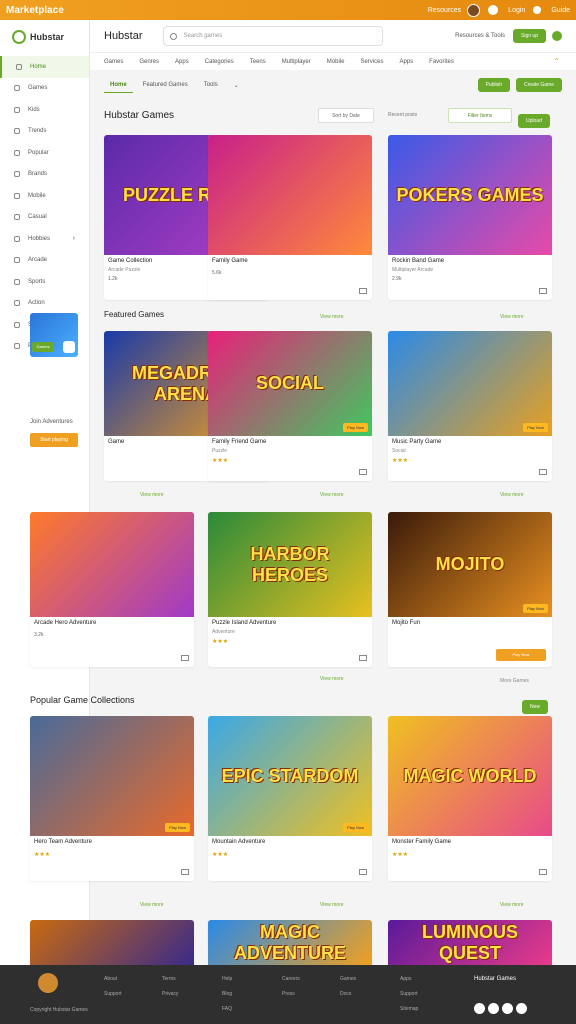 This screenshot has height=1024, width=576. I want to click on game-card: Arcade Hero Adventure 3.2k, so click(112, 589).